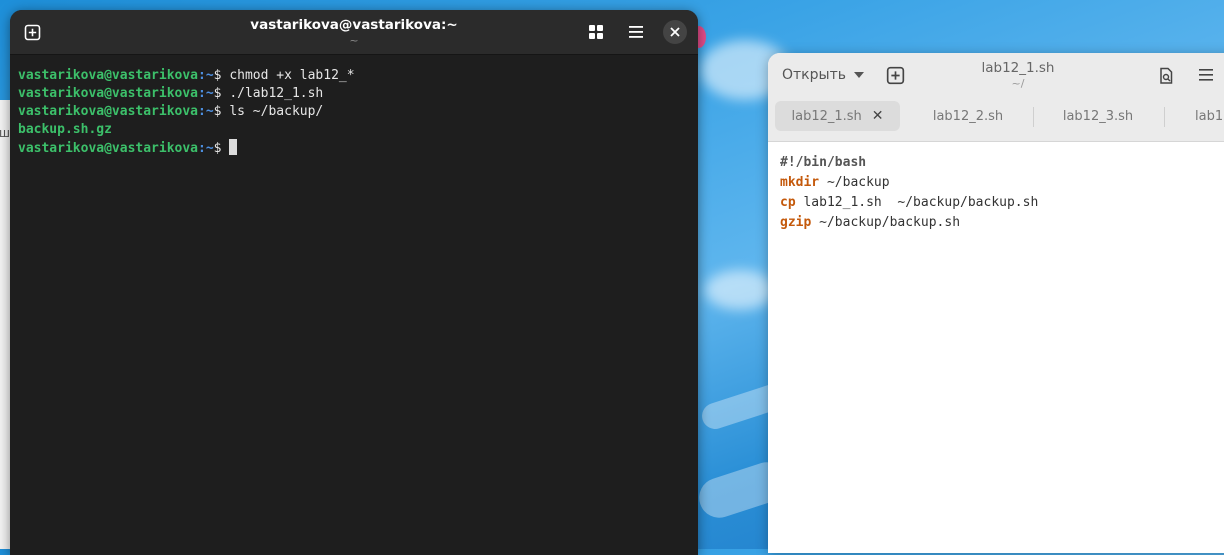 Image resolution: width=1224 pixels, height=555 pixels. I want to click on code-text: lab12_1.sh ~/backup/backup.sh, so click(917, 202).